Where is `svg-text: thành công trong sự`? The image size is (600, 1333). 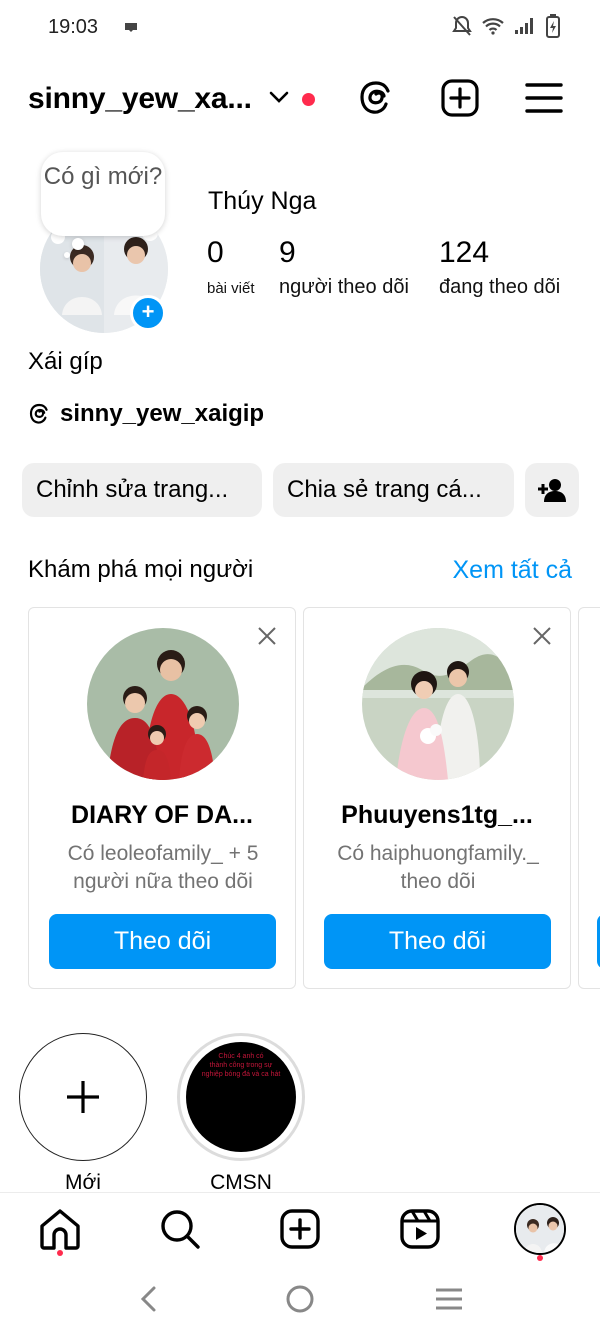
svg-text: thành công trong sự is located at coordinates (241, 1065).